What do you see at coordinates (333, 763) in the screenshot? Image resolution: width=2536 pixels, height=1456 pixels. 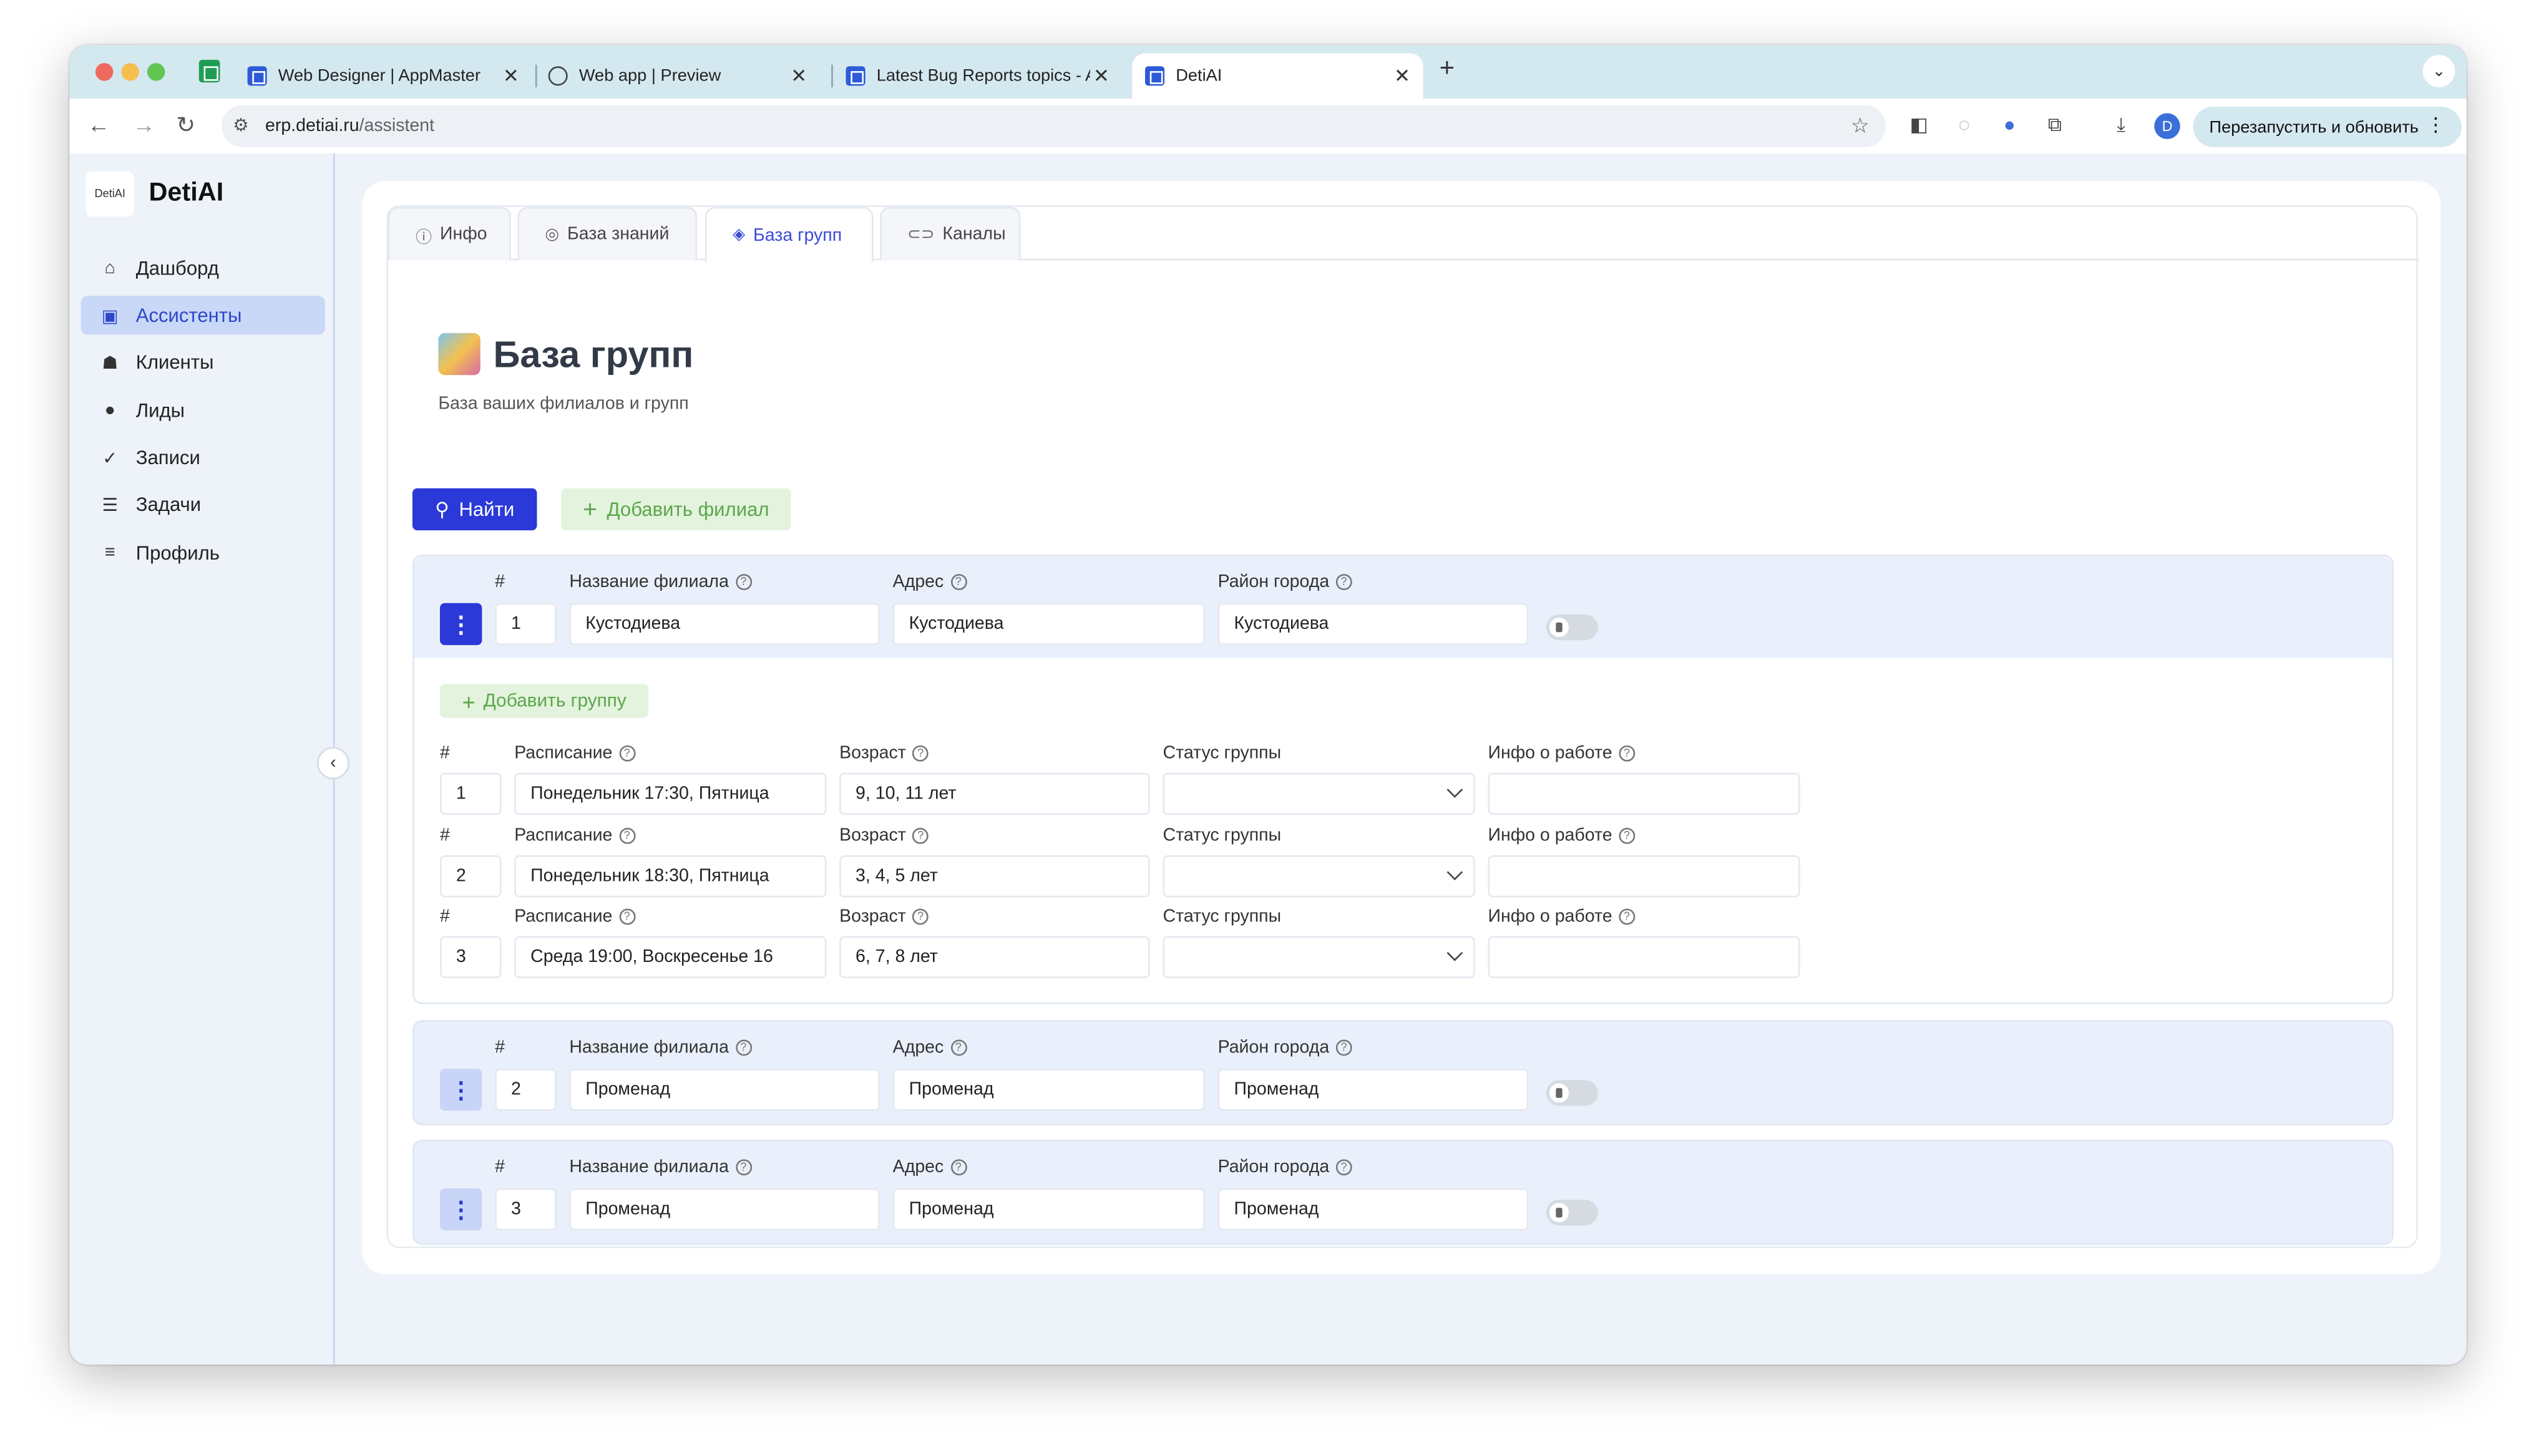 I see `collapse-sidebar-button: ‹` at bounding box center [333, 763].